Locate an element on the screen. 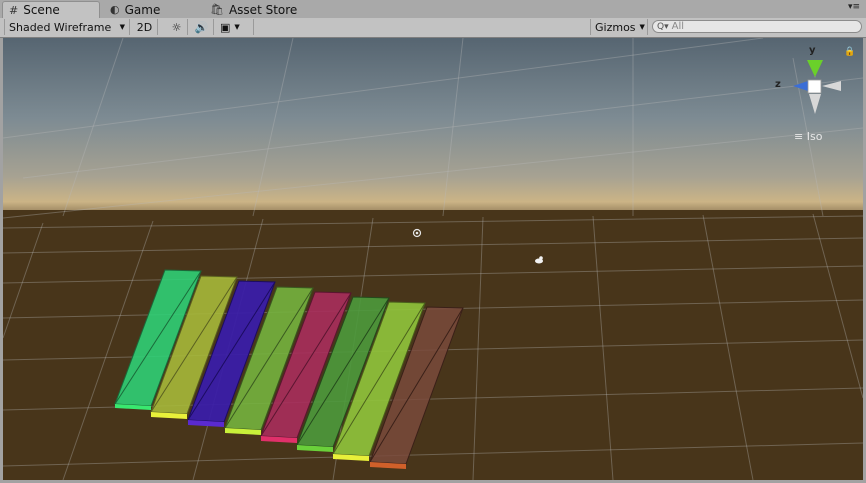 The width and height of the screenshot is (866, 483). search-placeholder: All is located at coordinates (678, 26).